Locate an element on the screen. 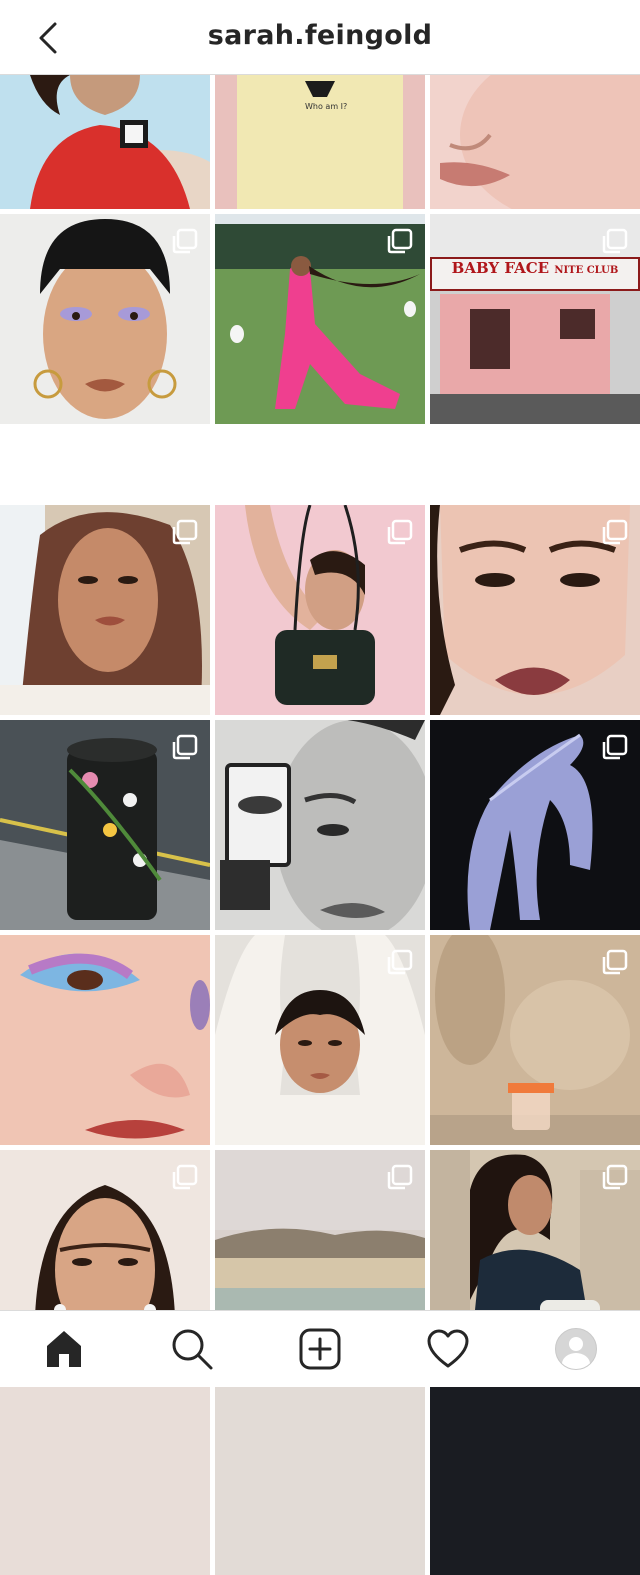 Image resolution: width=640 pixels, height=1575 pixels. bottom-nav is located at coordinates (320, 1348).